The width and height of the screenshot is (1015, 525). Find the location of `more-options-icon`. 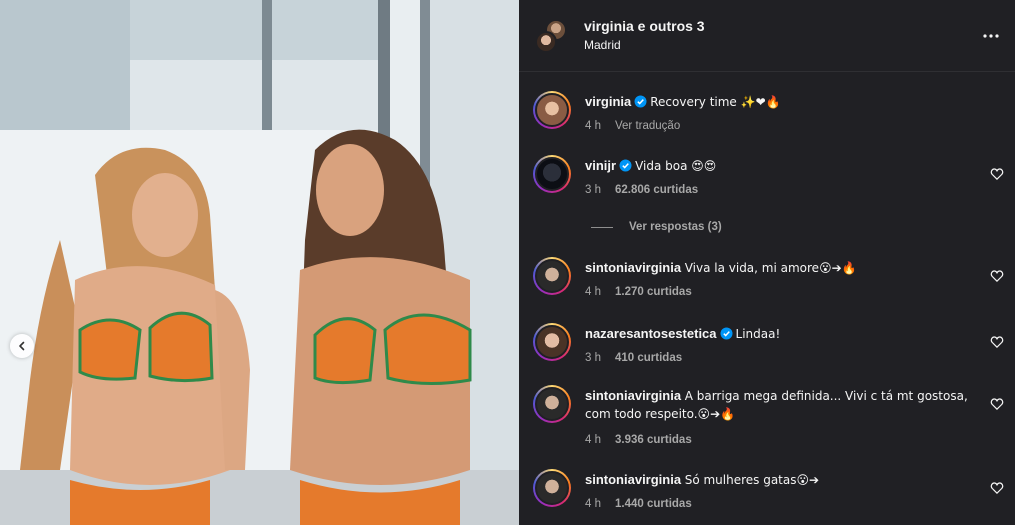

more-options-icon is located at coordinates (991, 36).